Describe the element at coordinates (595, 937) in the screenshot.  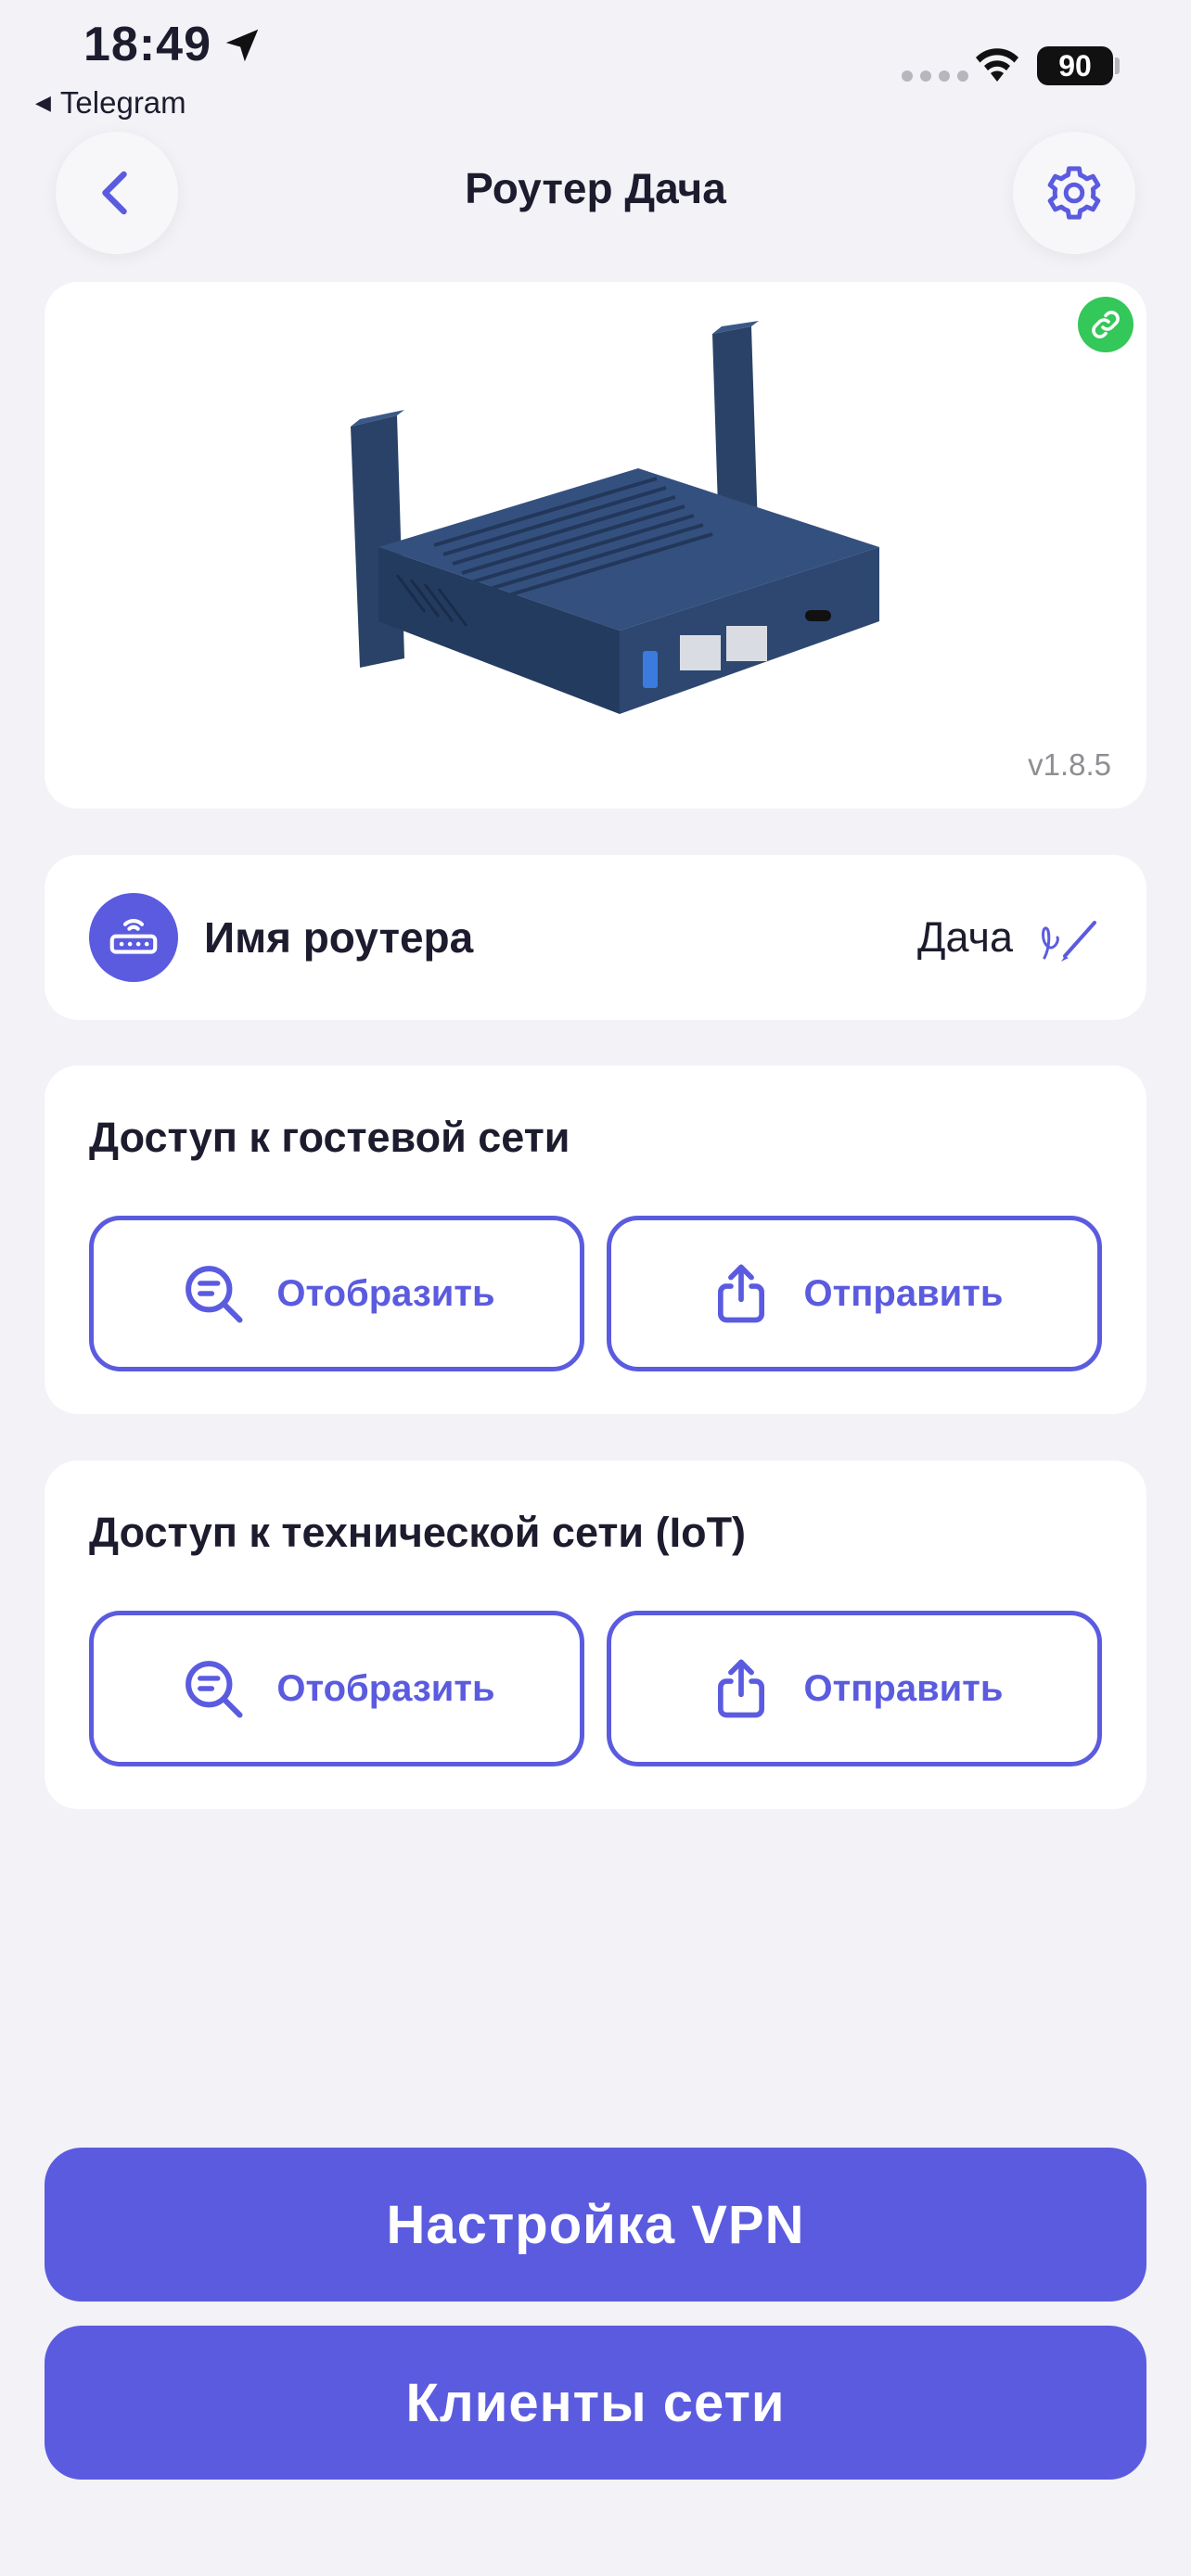
I see `router-name-card: Имя роутера Дача` at that location.